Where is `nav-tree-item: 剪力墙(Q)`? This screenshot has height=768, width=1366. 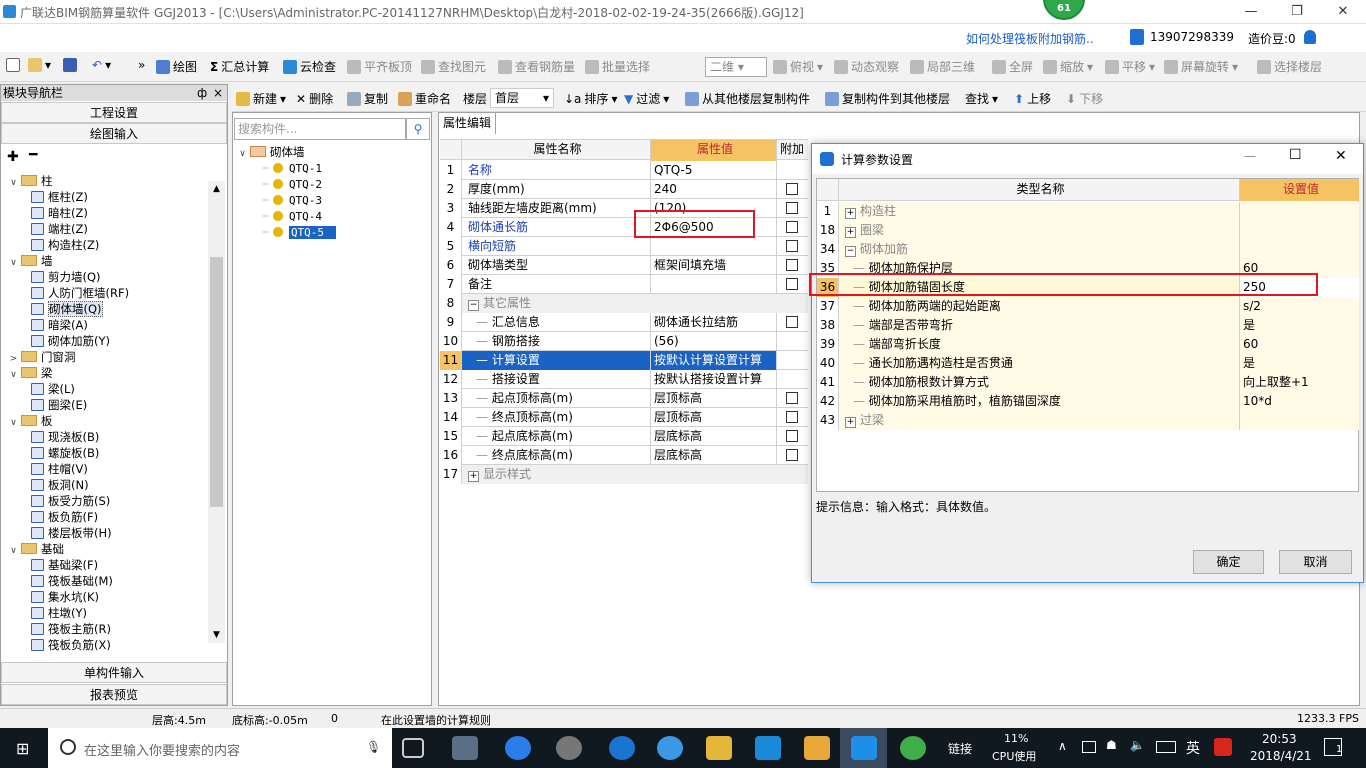 nav-tree-item: 剪力墙(Q) is located at coordinates (66, 277).